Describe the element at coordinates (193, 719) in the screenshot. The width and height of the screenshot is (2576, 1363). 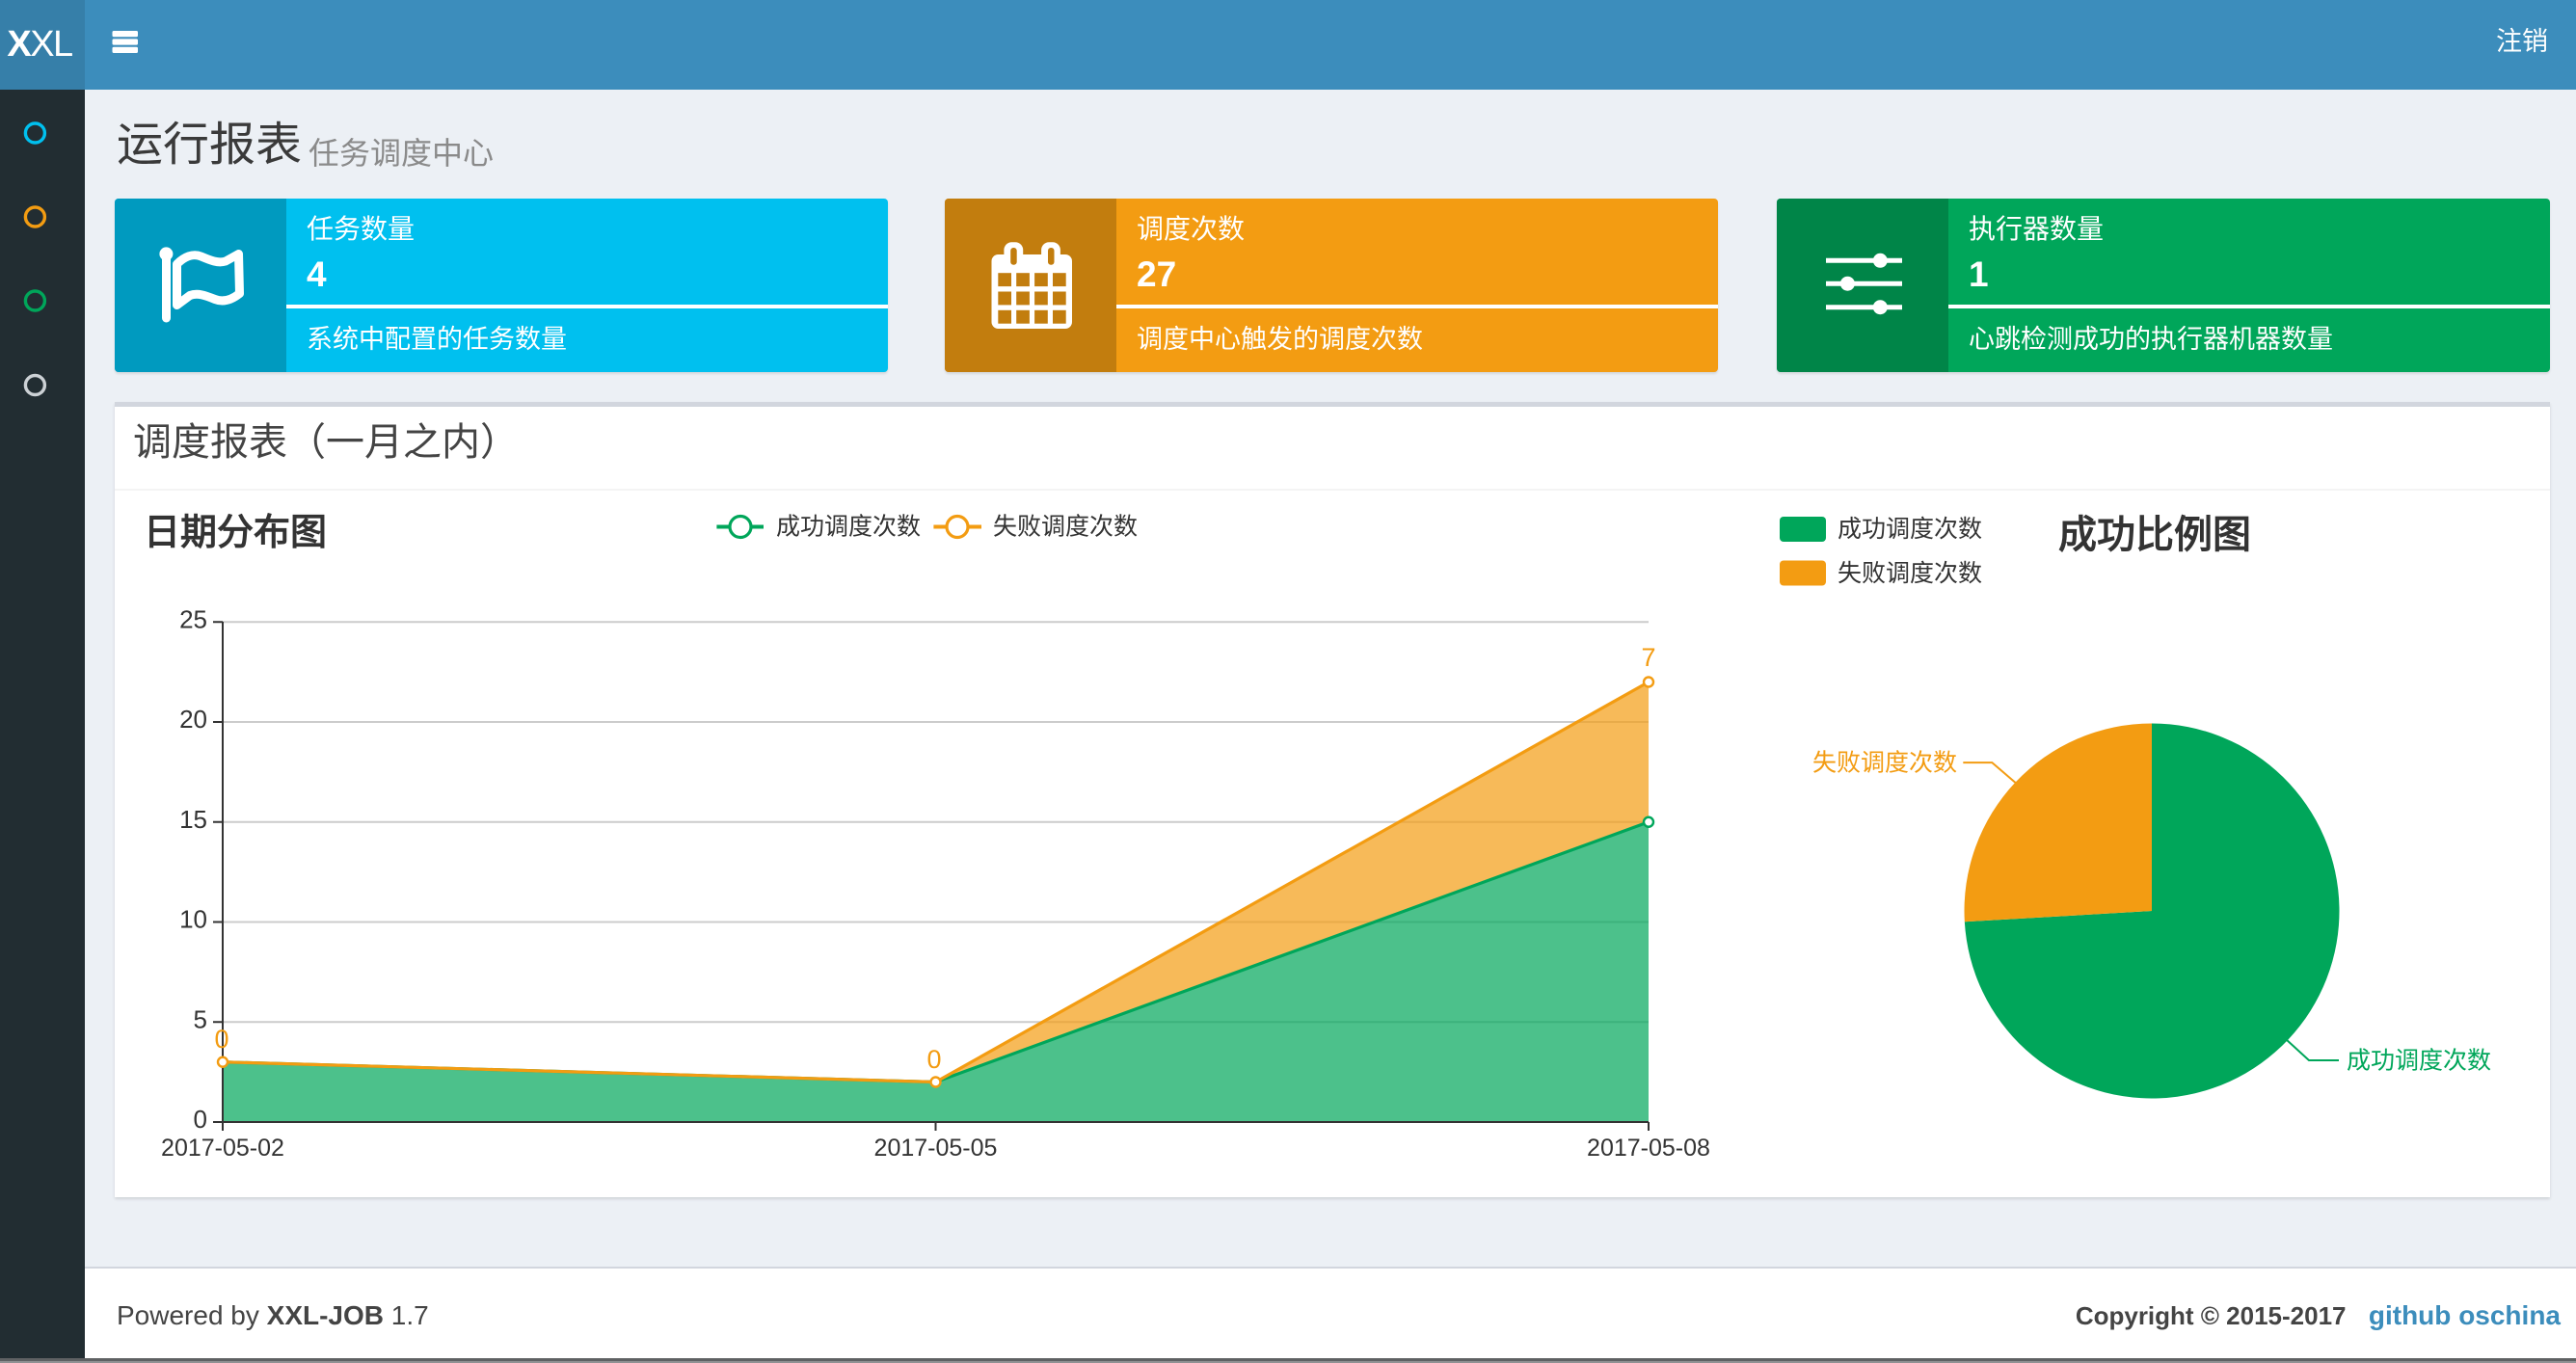
I see `svg-text: 20` at that location.